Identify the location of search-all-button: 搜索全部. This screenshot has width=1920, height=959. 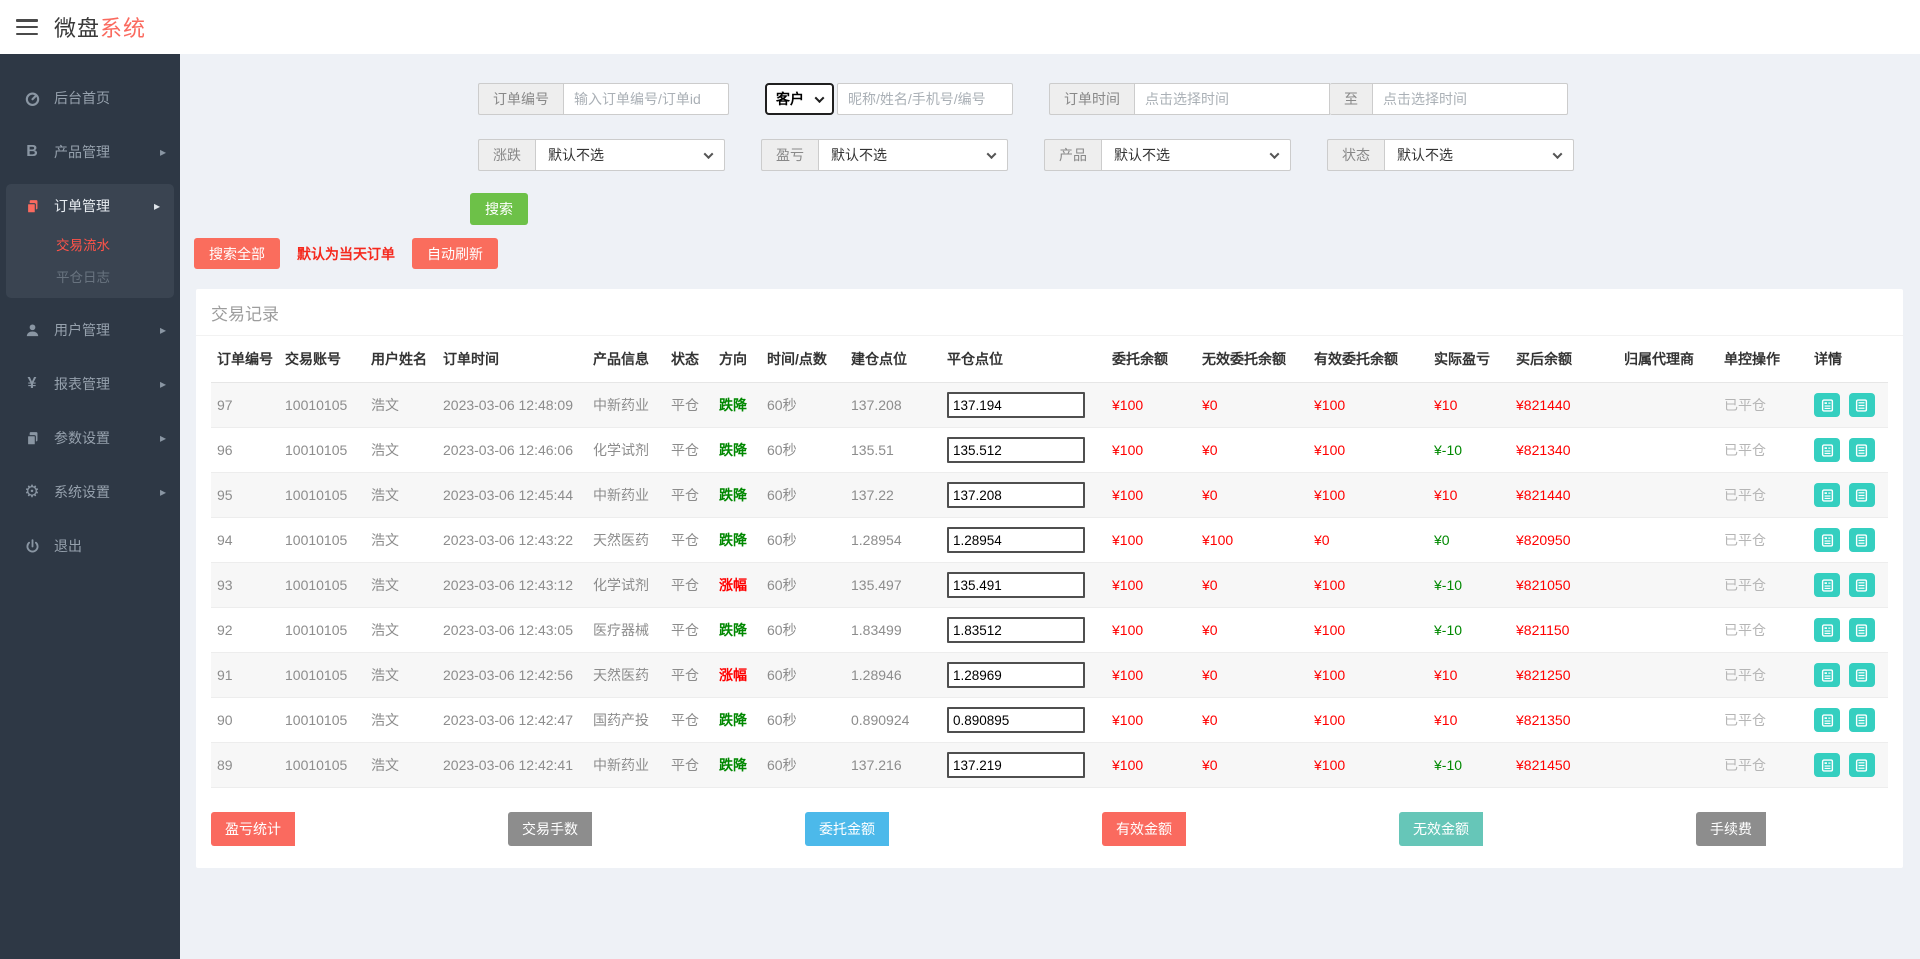
(237, 253).